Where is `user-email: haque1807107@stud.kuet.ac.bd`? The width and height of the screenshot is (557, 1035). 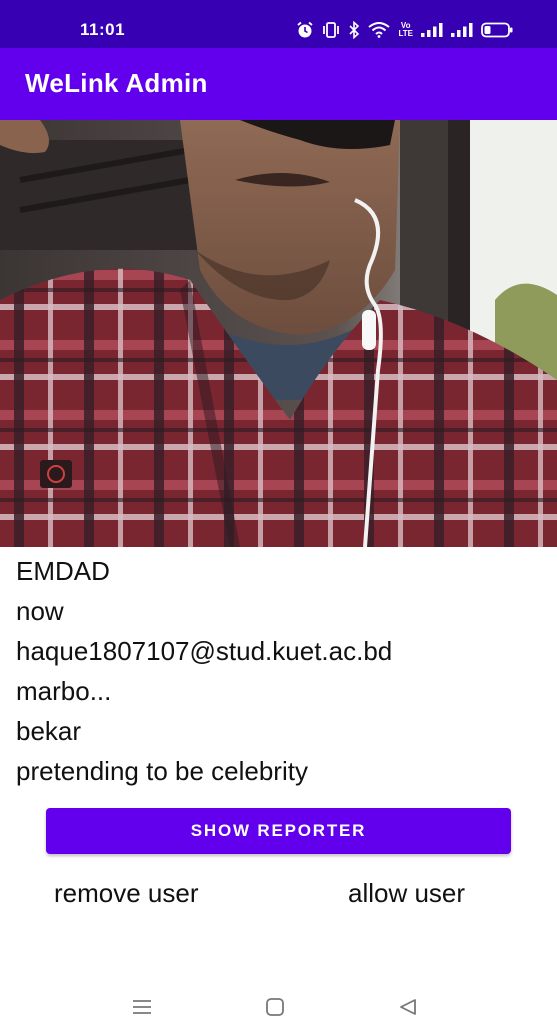
user-email: haque1807107@stud.kuet.ac.bd is located at coordinates (204, 651).